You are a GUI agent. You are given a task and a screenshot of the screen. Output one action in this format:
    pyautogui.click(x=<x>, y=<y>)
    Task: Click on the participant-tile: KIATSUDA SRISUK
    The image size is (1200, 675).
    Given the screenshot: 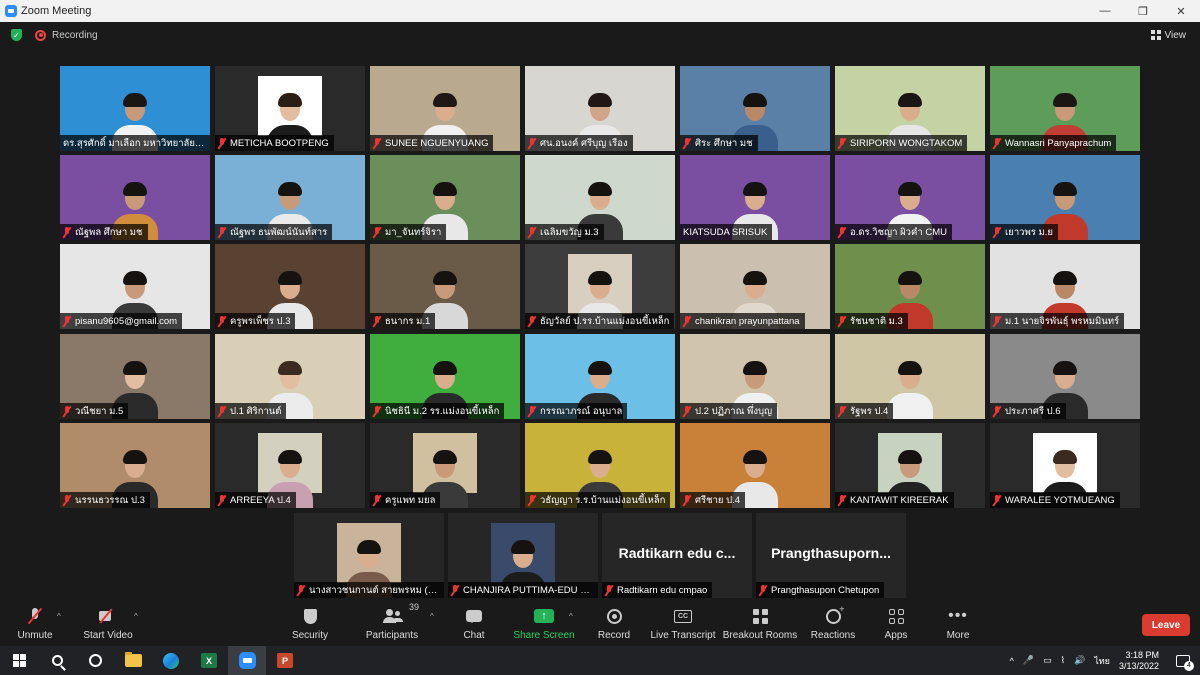 What is the action you would take?
    pyautogui.click(x=755, y=197)
    